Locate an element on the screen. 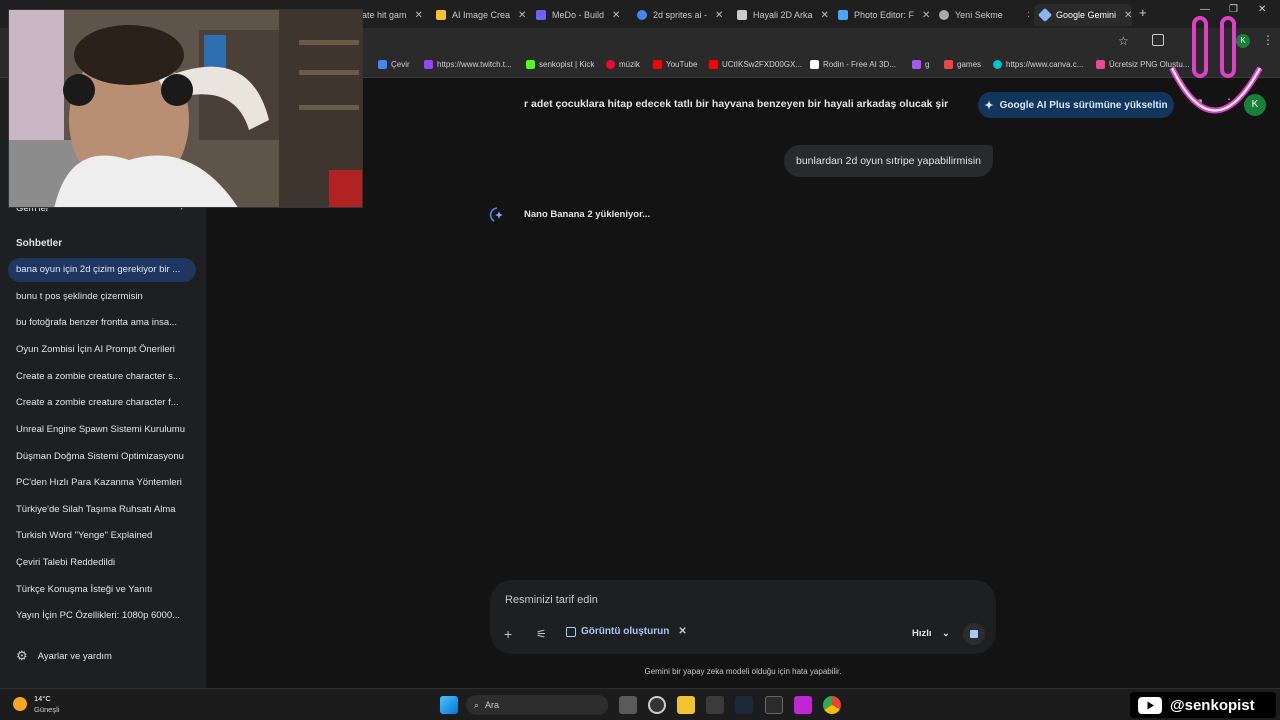 The width and height of the screenshot is (1280, 720). channel-badge: @senkopist is located at coordinates (1203, 705).